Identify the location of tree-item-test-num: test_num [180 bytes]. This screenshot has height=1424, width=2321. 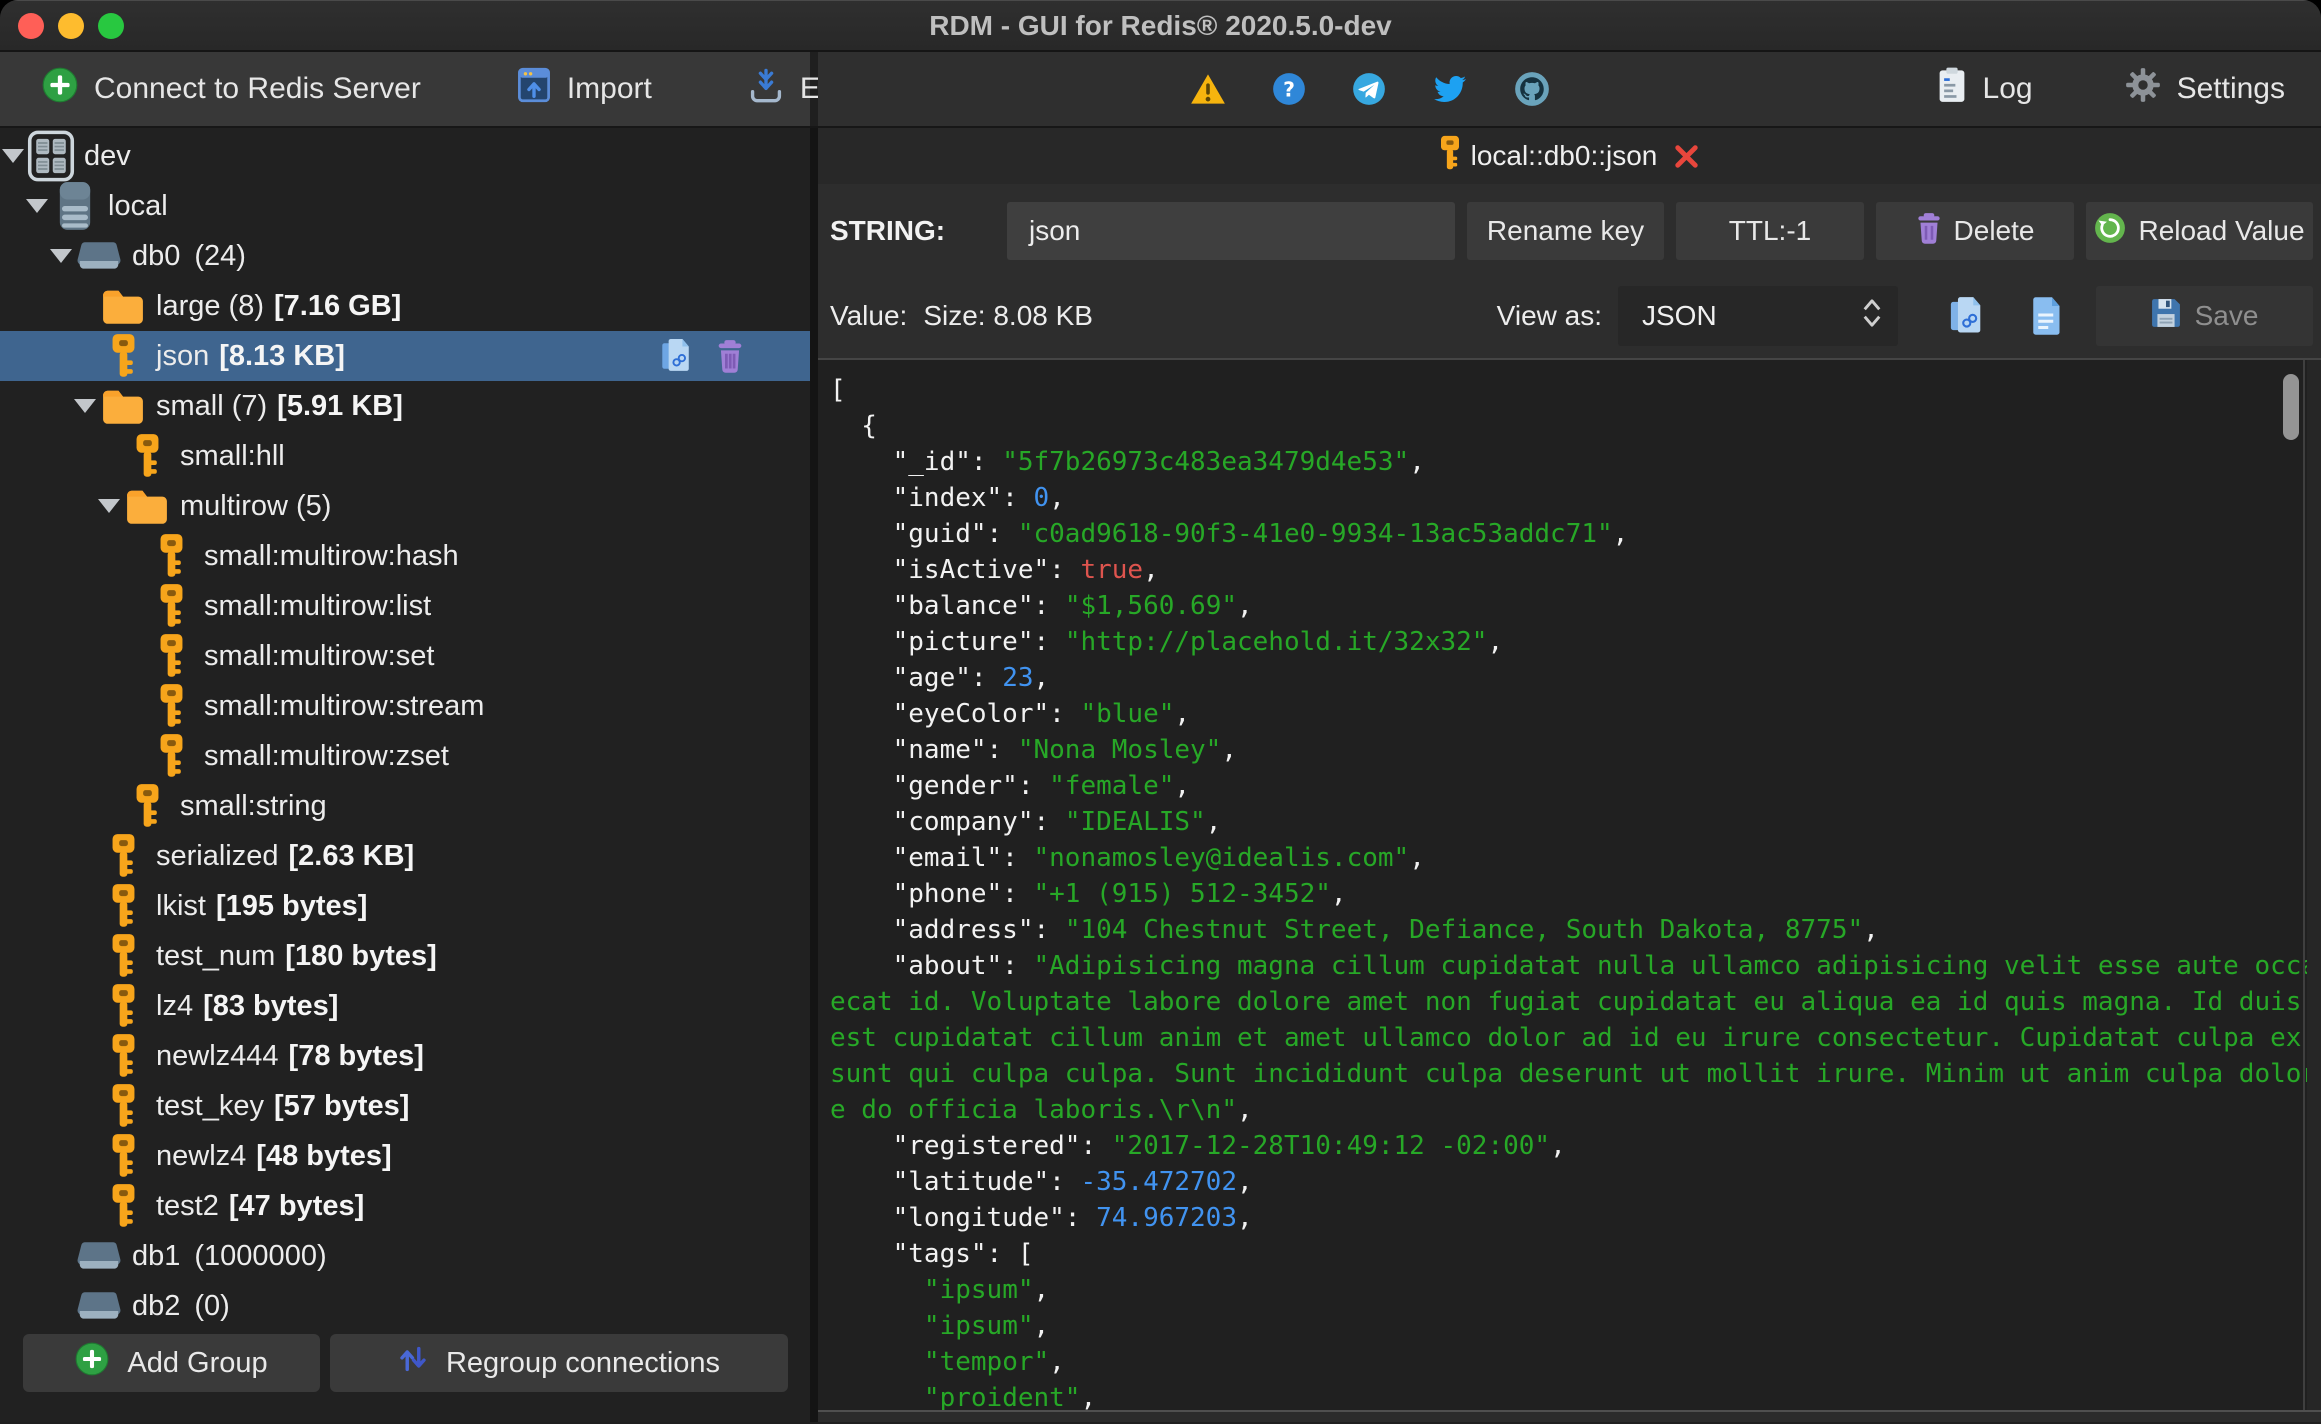
(405, 956).